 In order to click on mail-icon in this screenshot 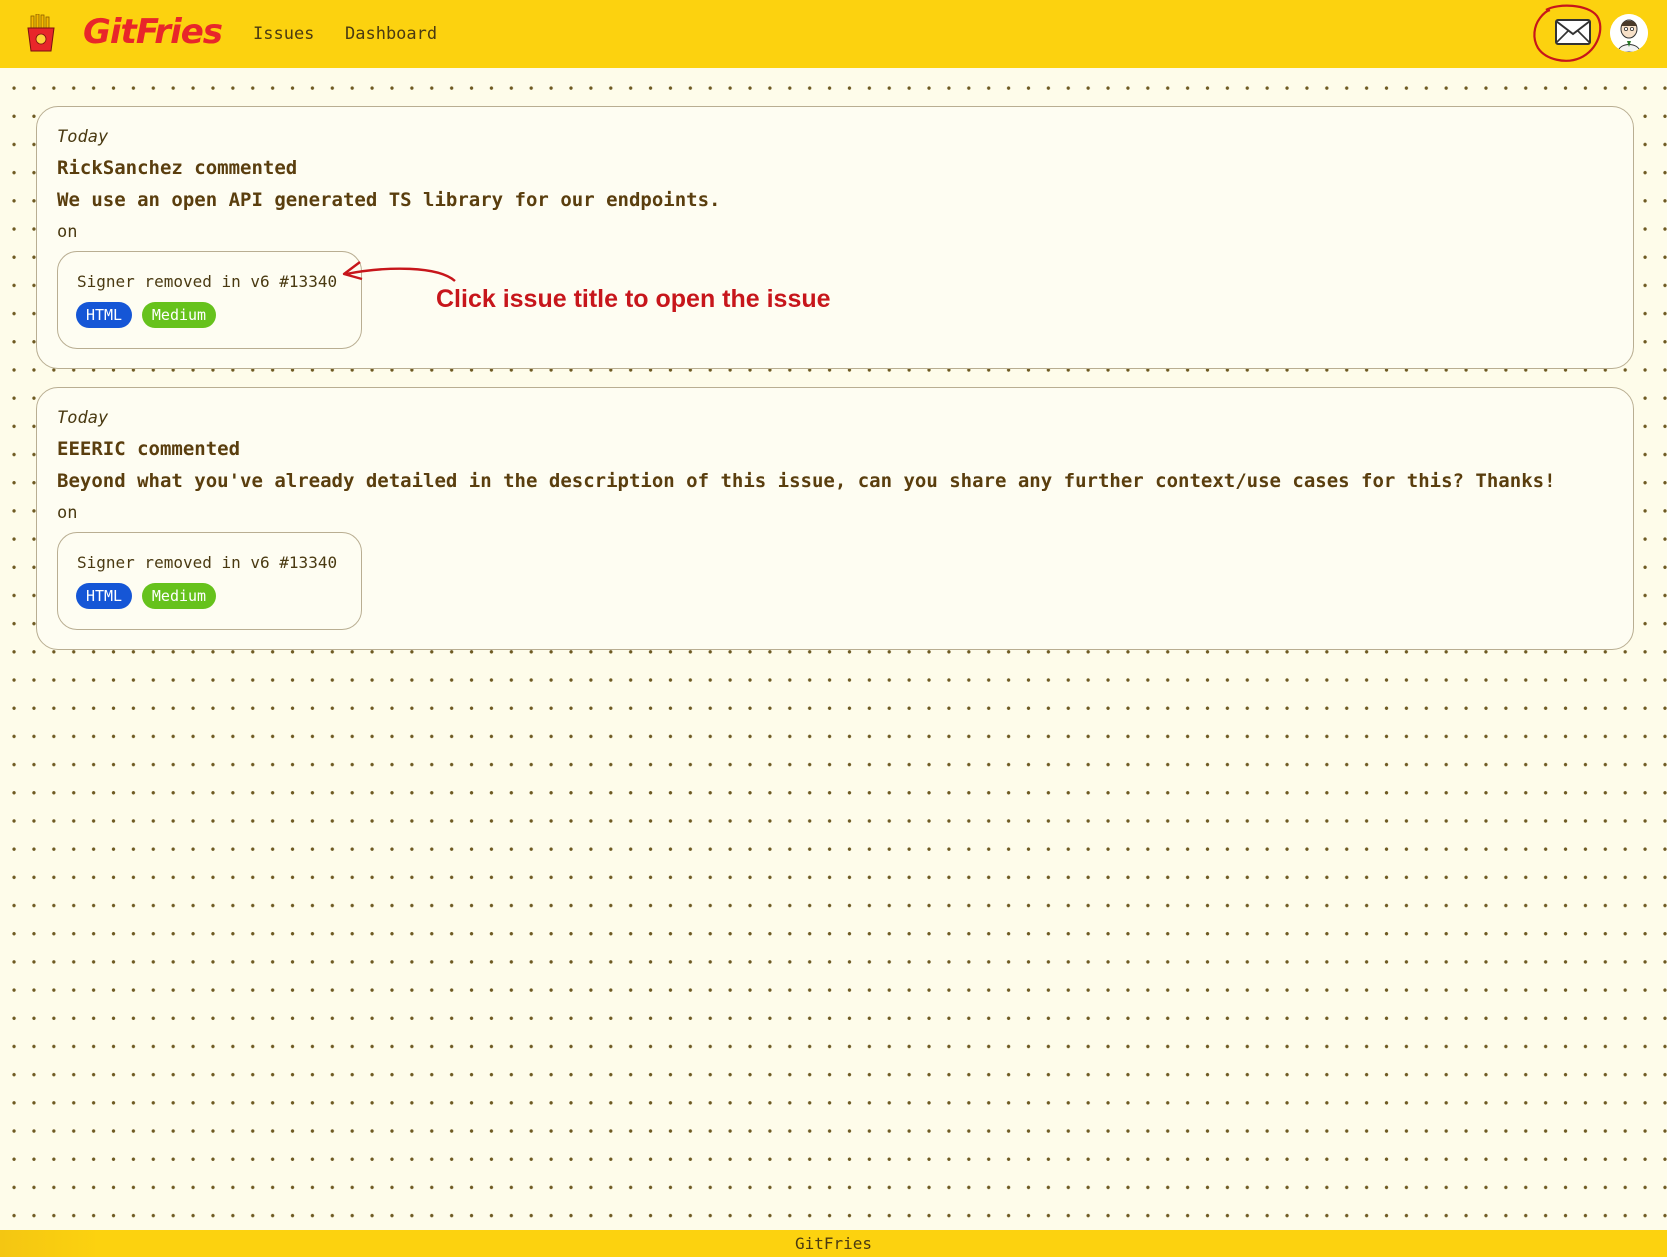, I will do `click(1573, 32)`.